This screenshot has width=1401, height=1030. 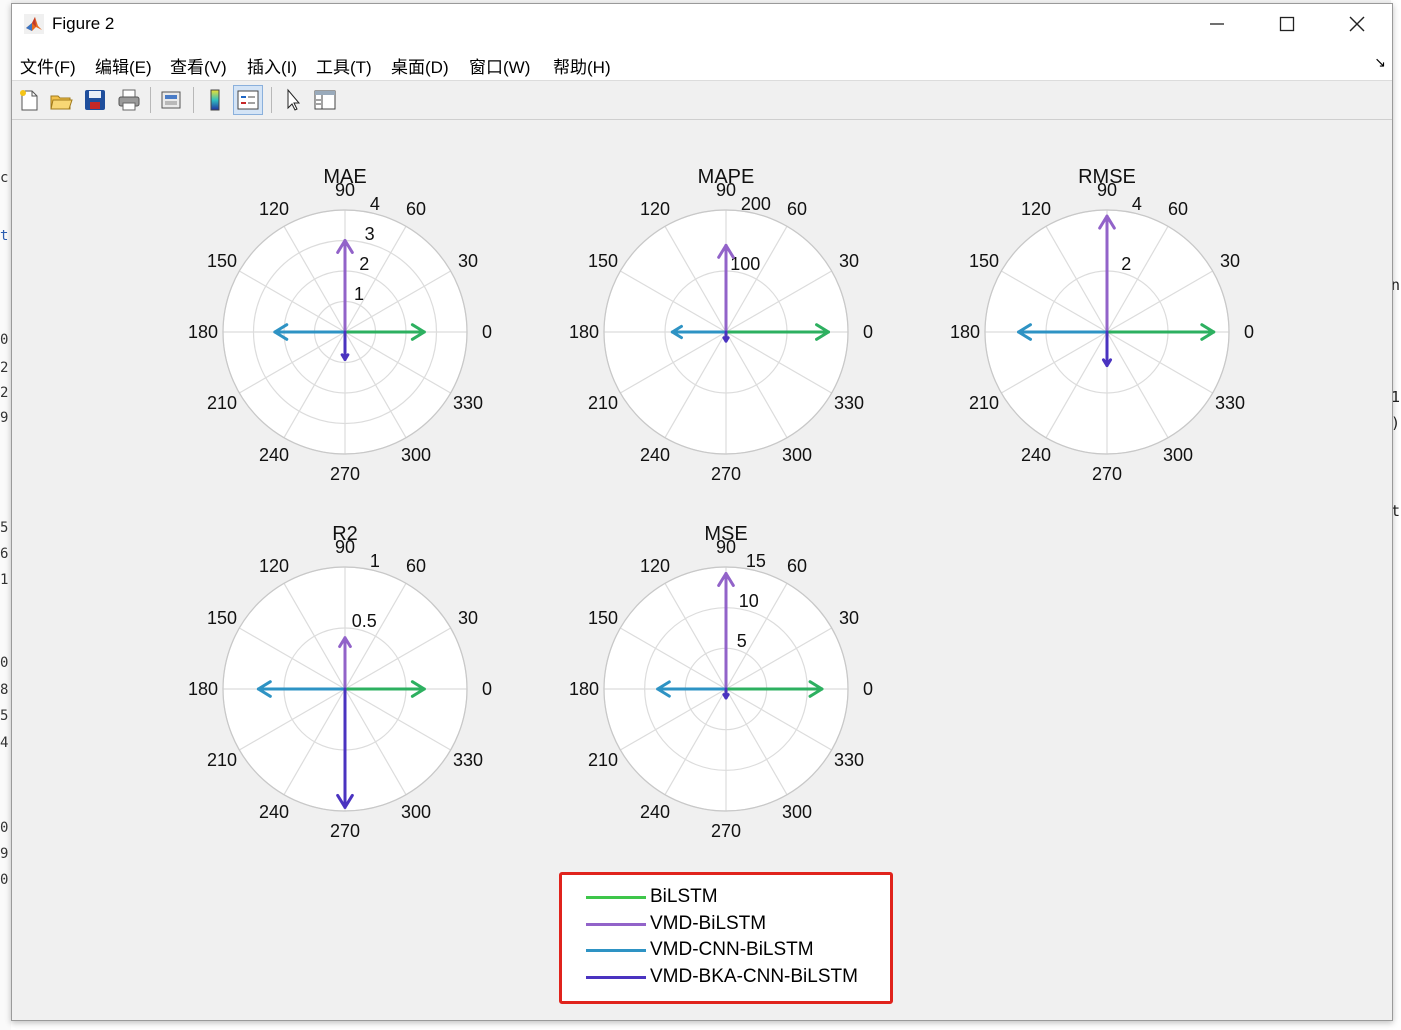 What do you see at coordinates (702, 100) in the screenshot?
I see `figure-toolbar` at bounding box center [702, 100].